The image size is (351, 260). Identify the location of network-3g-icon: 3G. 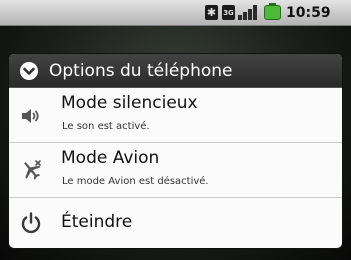
(228, 12).